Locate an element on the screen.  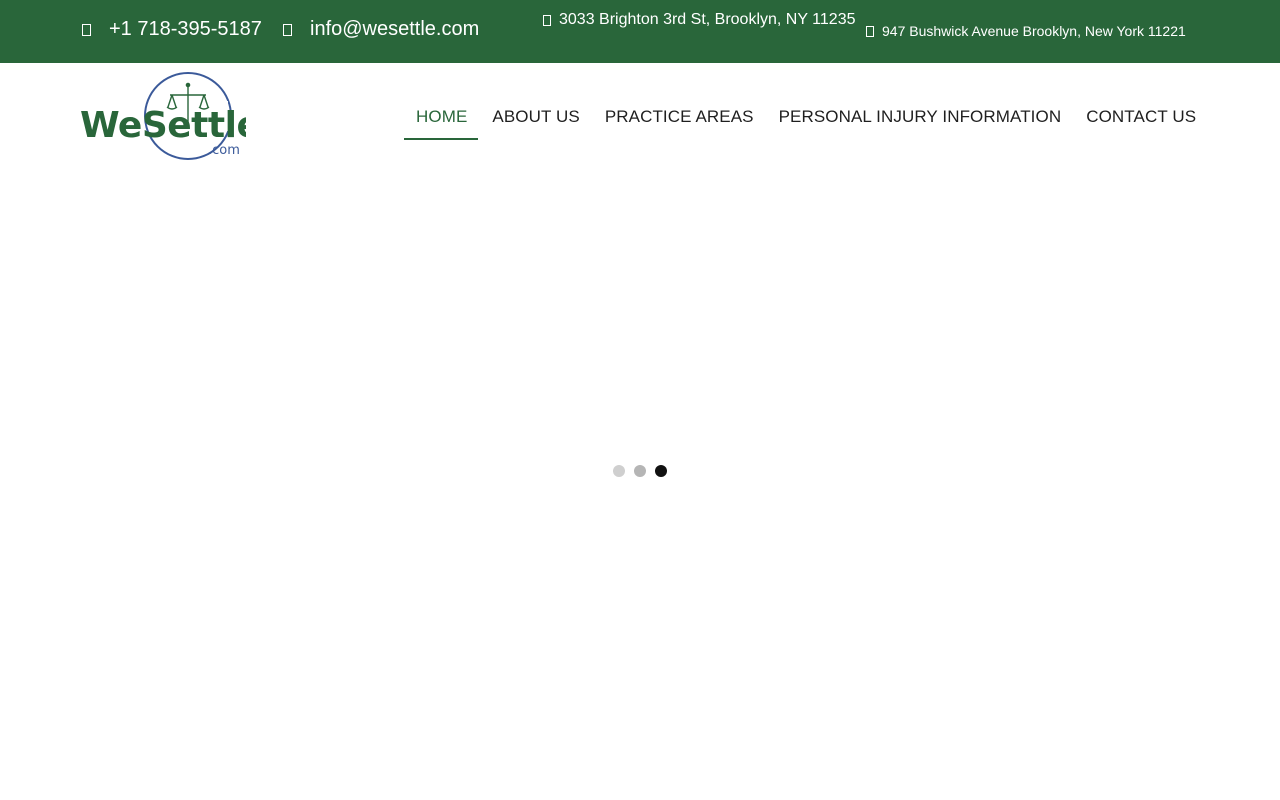
nav-practice-areas: PRACTICE AREAS is located at coordinates (679, 116).